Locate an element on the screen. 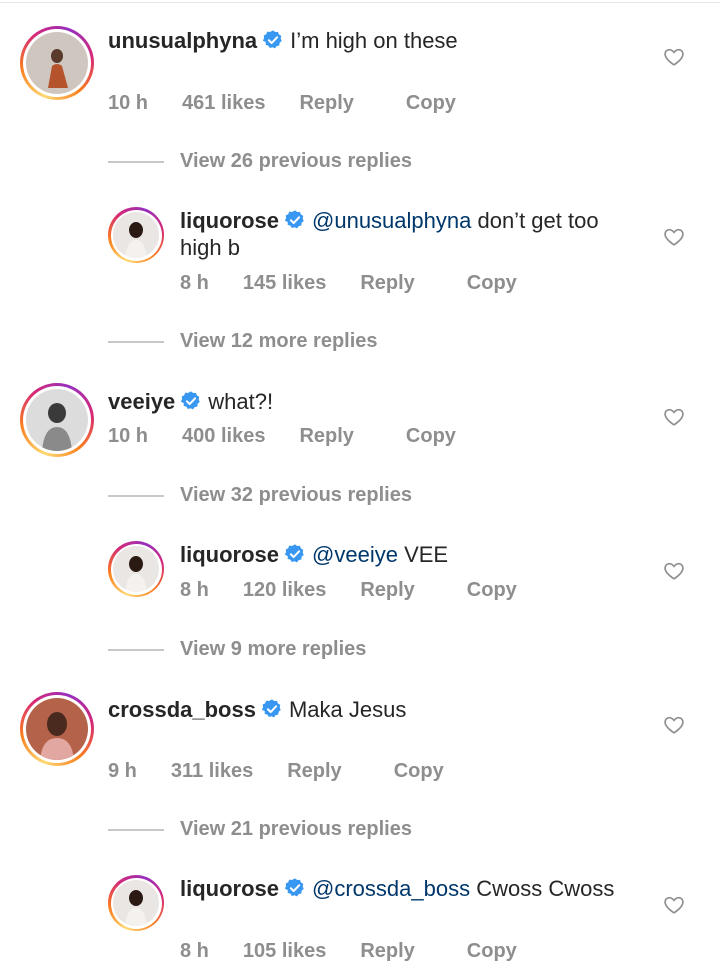 Image resolution: width=720 pixels, height=980 pixels. likes-count: 400 likes is located at coordinates (223, 436).